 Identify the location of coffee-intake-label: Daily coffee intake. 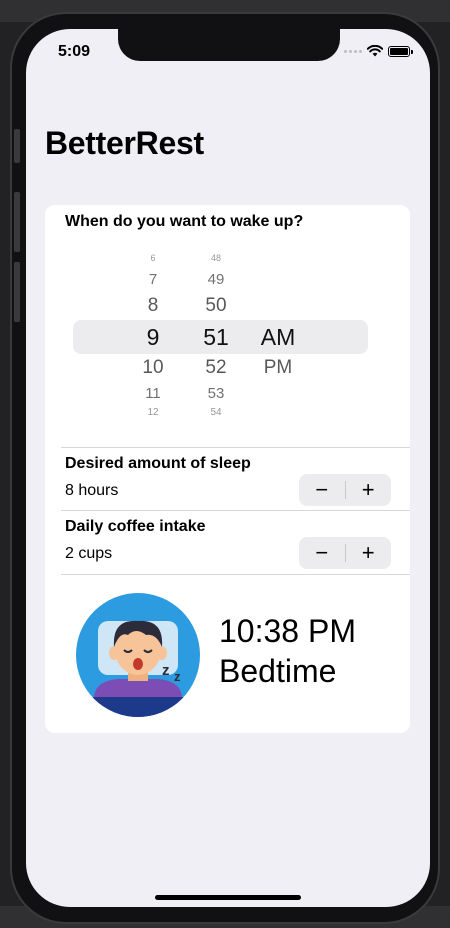
(135, 526).